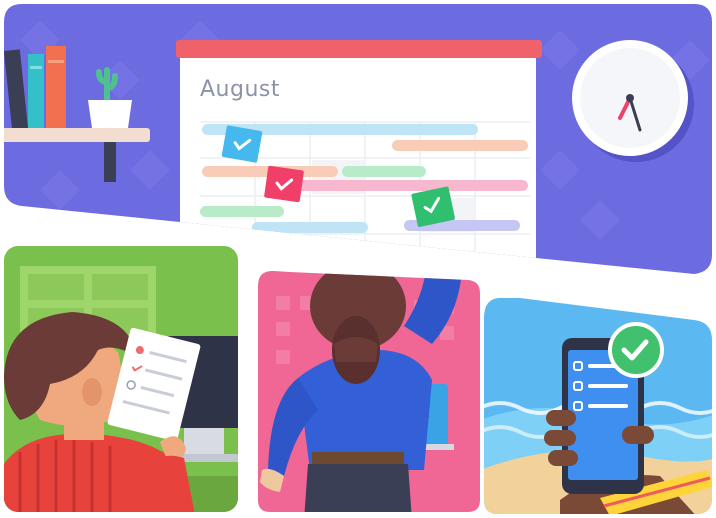 Image resolution: width=716 pixels, height=518 pixels. Describe the element at coordinates (284, 184) in the screenshot. I see `sticky-note-red` at that location.